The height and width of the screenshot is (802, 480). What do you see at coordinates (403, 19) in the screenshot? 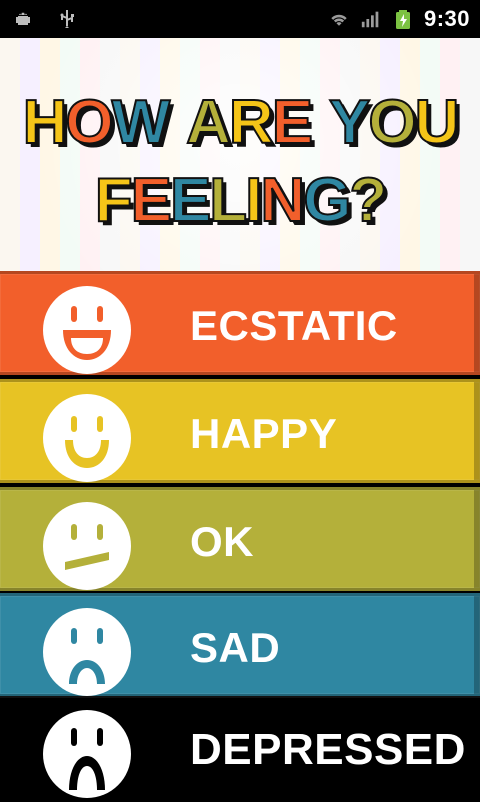
I see `battery-charging-icon` at bounding box center [403, 19].